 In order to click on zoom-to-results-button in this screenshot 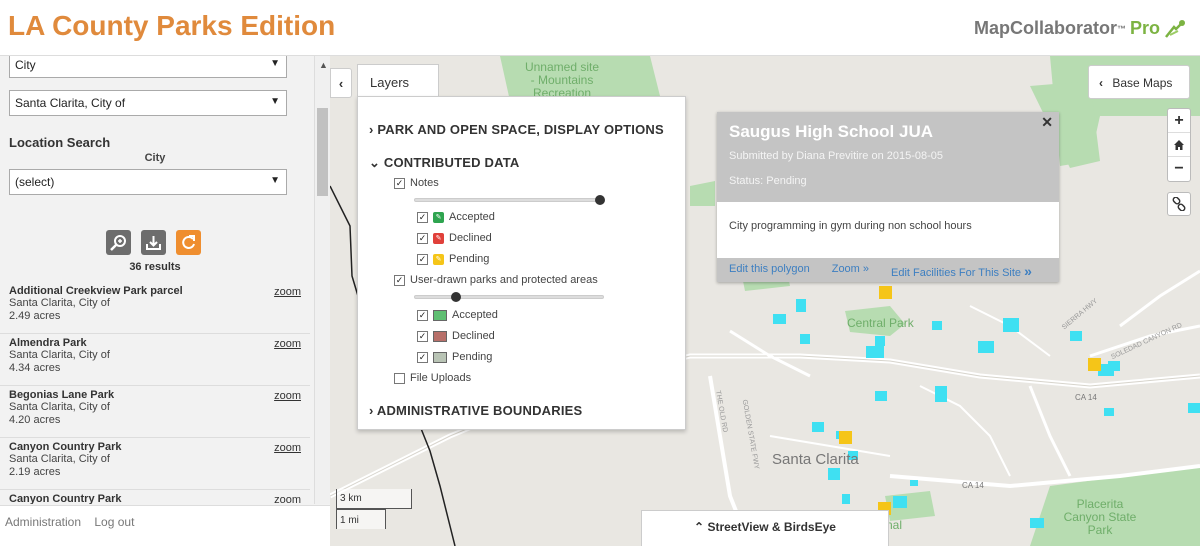, I will do `click(118, 242)`.